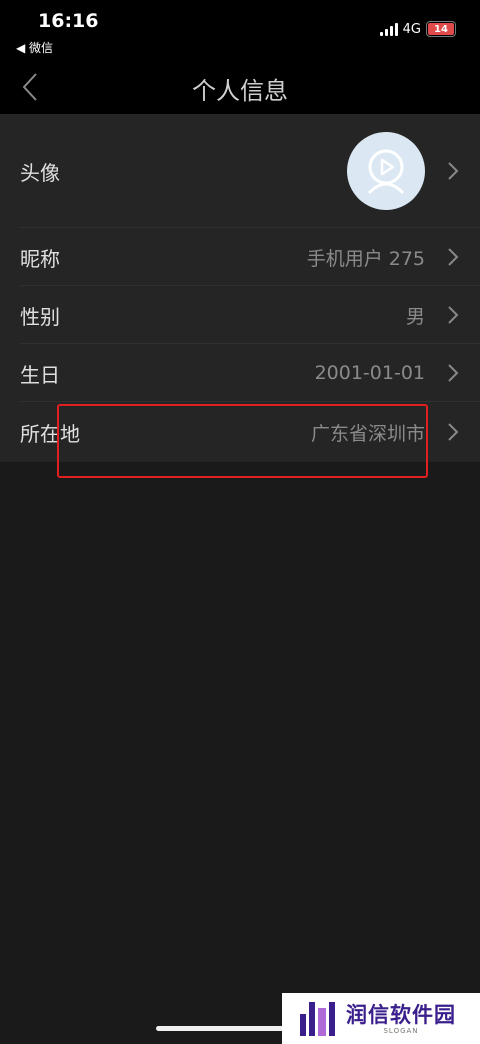 The width and height of the screenshot is (480, 1044). I want to click on default-avatar-icon, so click(386, 172).